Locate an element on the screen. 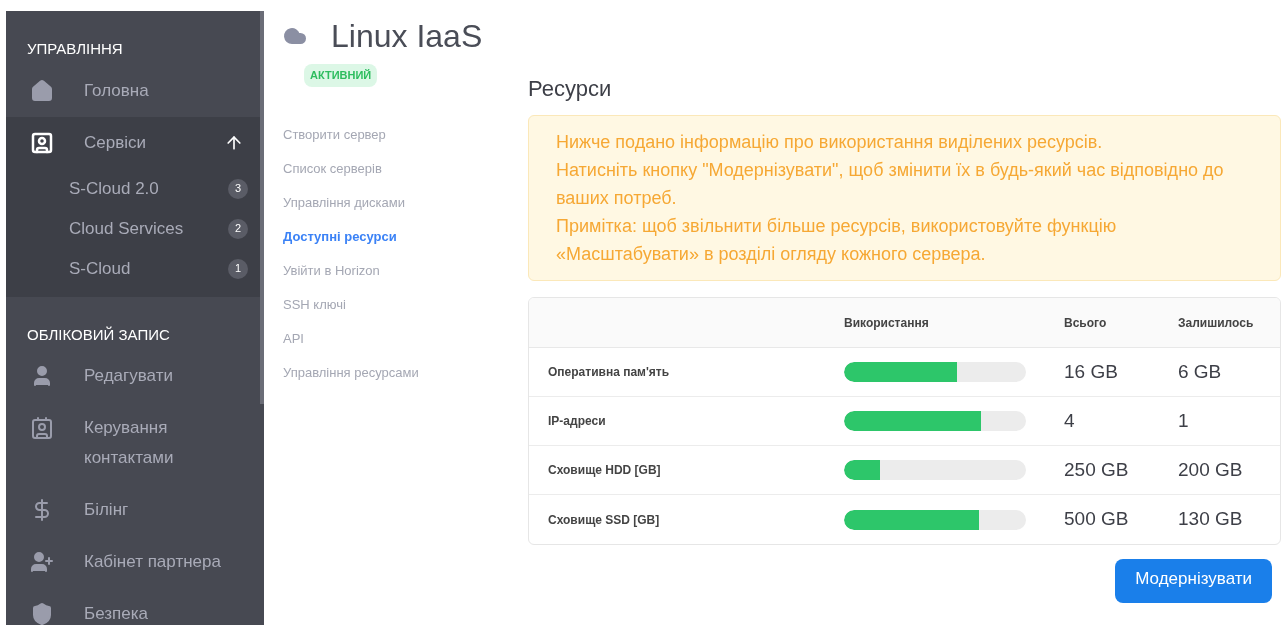  remaining-value: 1 is located at coordinates (1183, 420).